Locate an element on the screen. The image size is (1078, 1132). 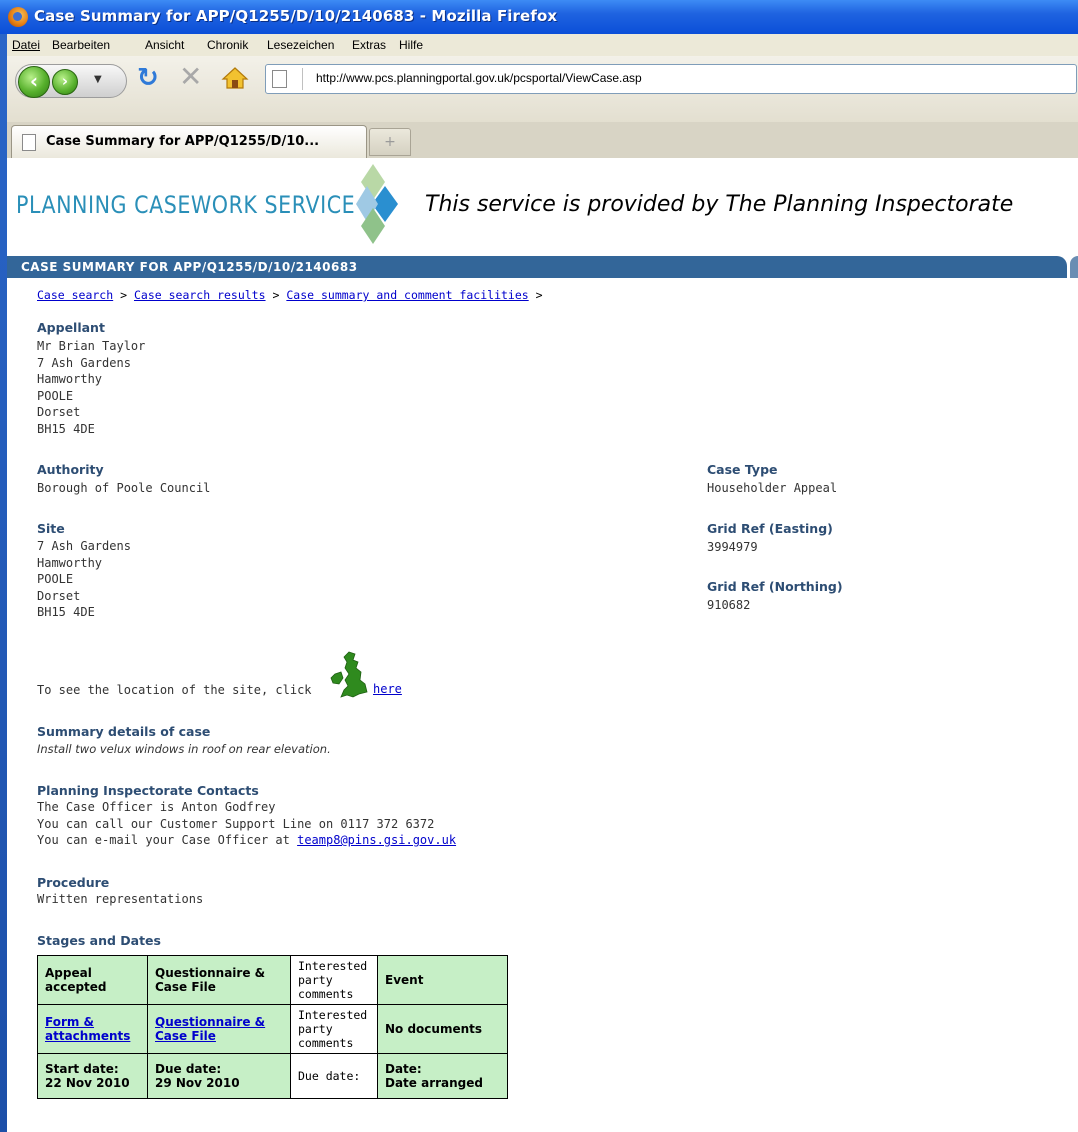
site-logo: PLANNING CASEWORK SERVICE is located at coordinates (185, 205).